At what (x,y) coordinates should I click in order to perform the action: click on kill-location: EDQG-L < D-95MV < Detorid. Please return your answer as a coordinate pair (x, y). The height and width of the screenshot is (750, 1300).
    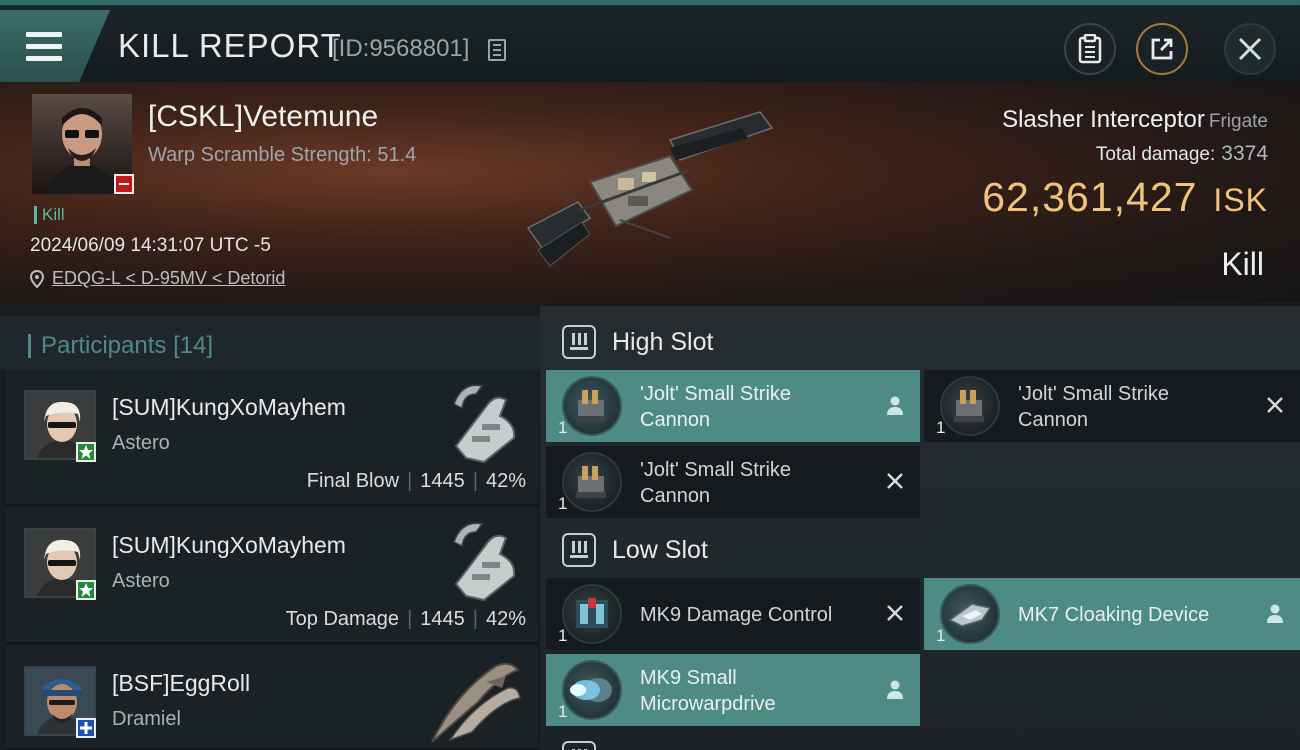
    Looking at the image, I should click on (157, 278).